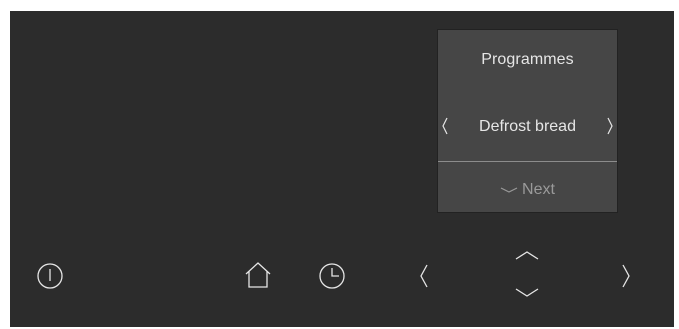 This screenshot has width=679, height=329. Describe the element at coordinates (527, 59) in the screenshot. I see `display-title: Programmes` at that location.